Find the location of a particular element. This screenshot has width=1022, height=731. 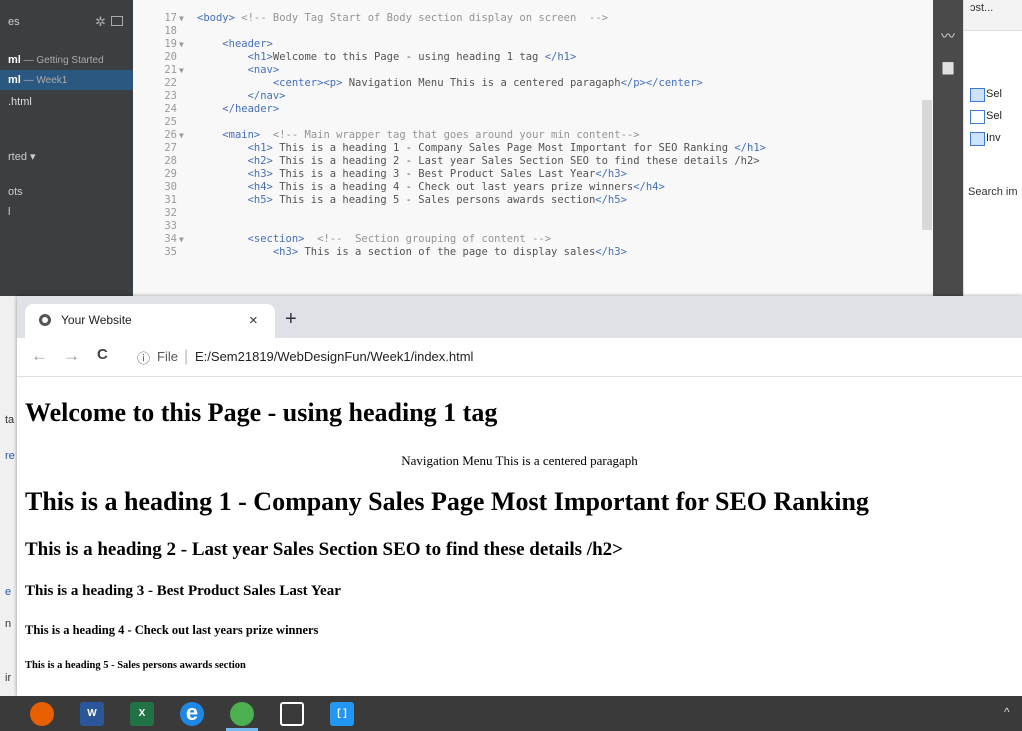

background-window-edge: ta re e n ir is located at coordinates (8, 496).